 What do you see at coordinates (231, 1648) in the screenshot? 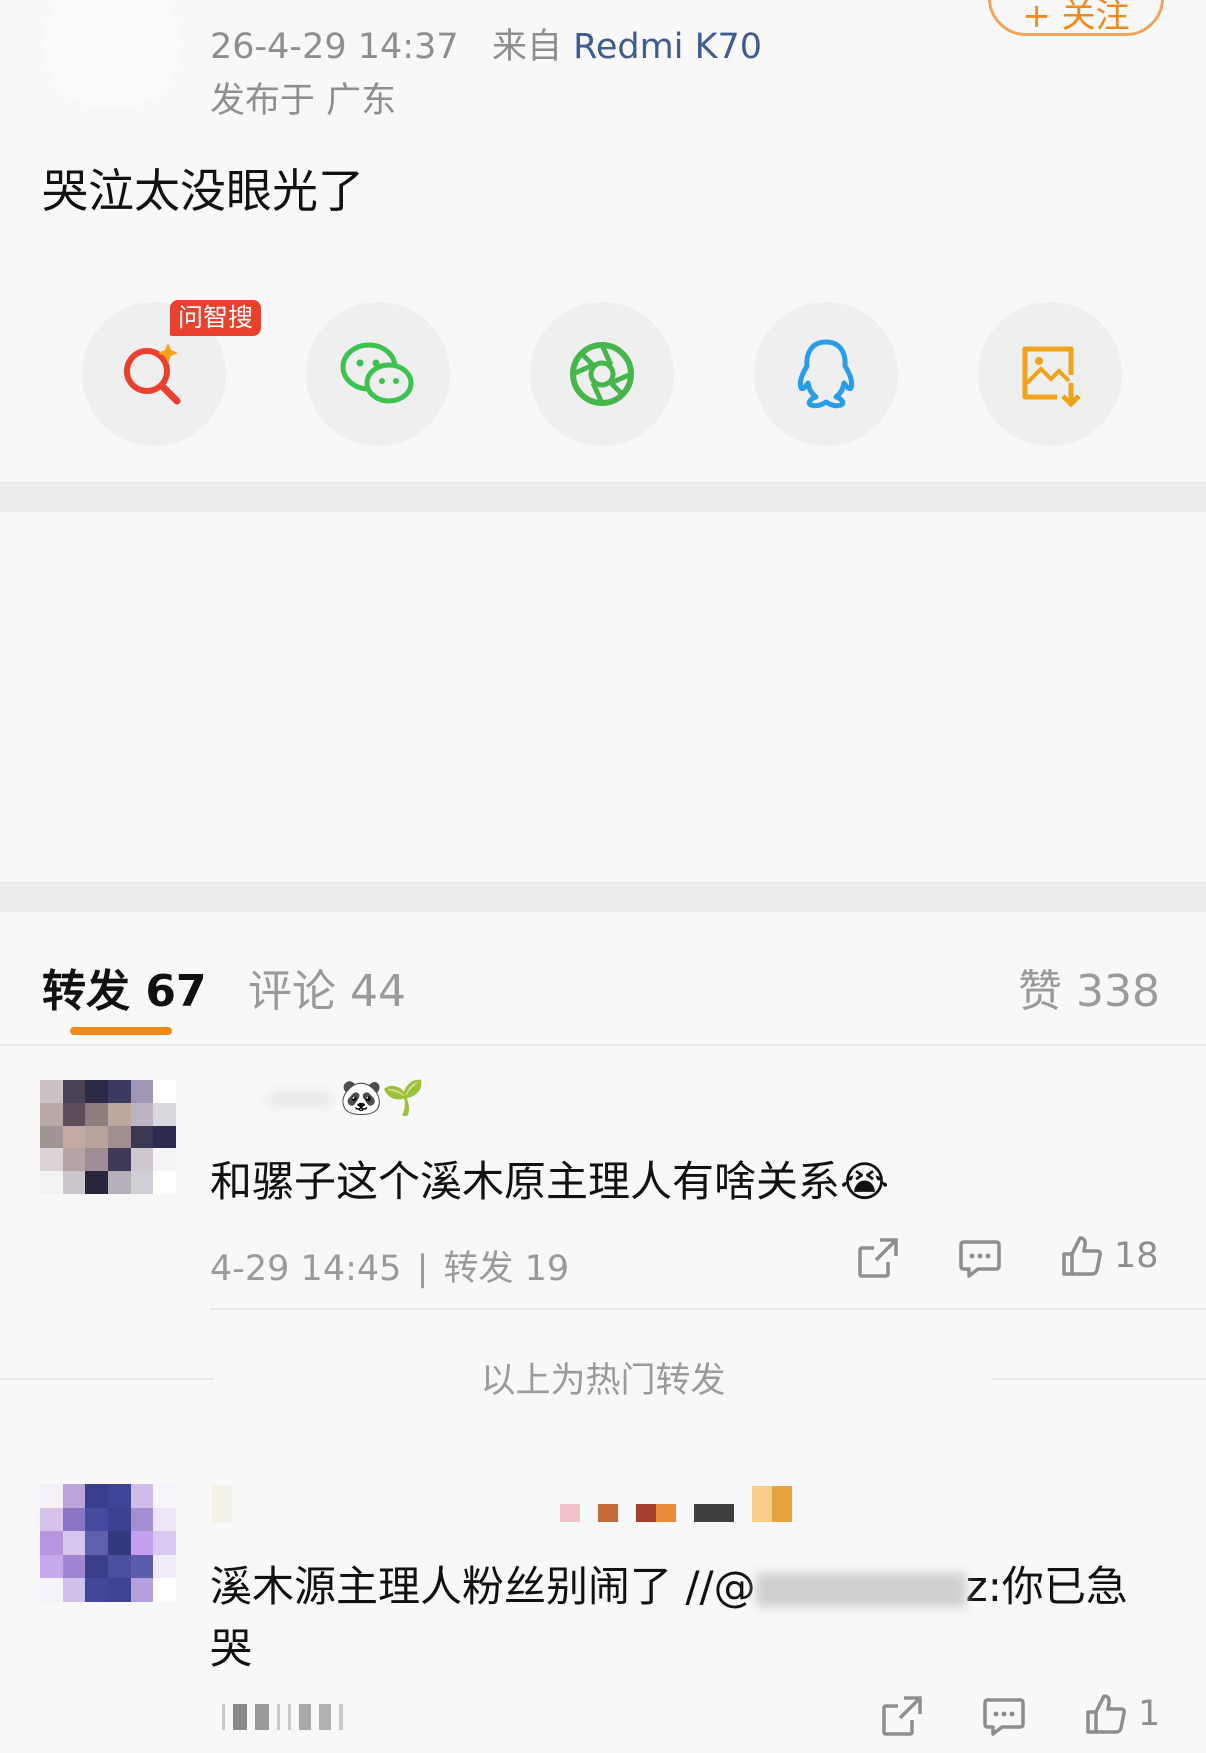
I see `comment-text-line2: 哭` at bounding box center [231, 1648].